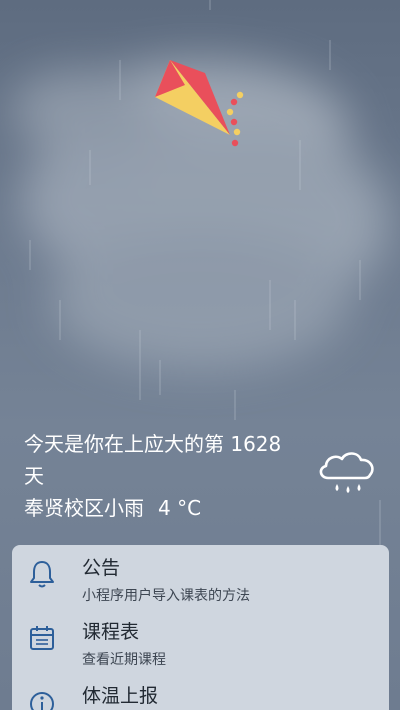 The image size is (400, 710). I want to click on cloud-rain-icon, so click(346, 472).